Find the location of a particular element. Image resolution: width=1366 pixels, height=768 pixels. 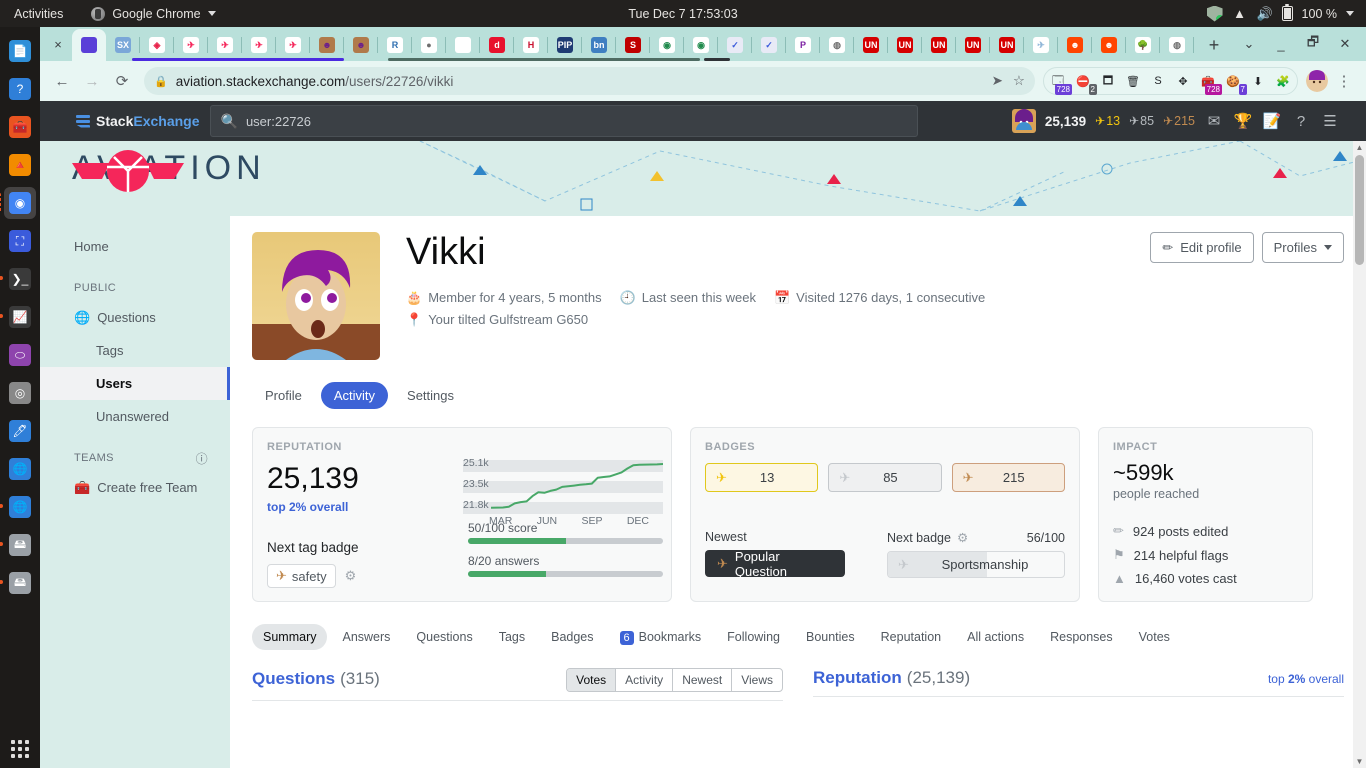

close-window-button: ✕ is located at coordinates (1345, 44).